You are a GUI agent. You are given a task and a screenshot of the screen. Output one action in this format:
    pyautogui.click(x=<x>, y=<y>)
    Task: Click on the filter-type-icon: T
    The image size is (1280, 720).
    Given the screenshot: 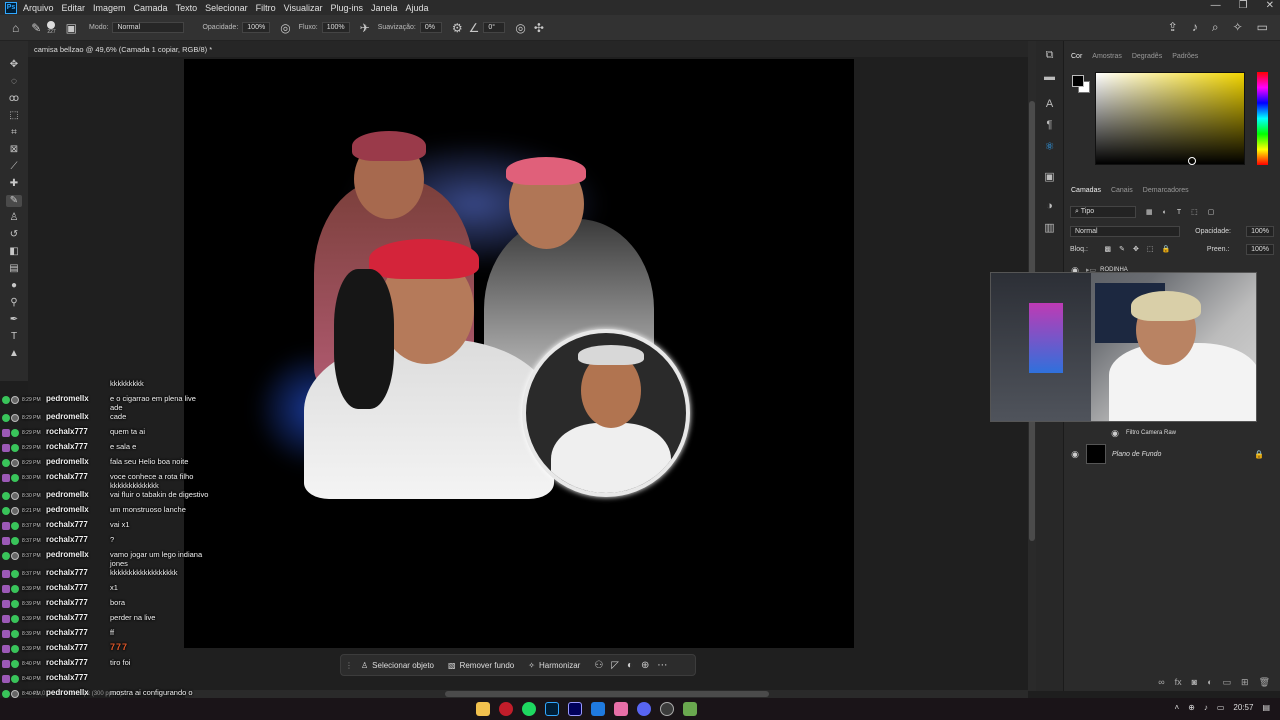 What is the action you would take?
    pyautogui.click(x=1179, y=212)
    